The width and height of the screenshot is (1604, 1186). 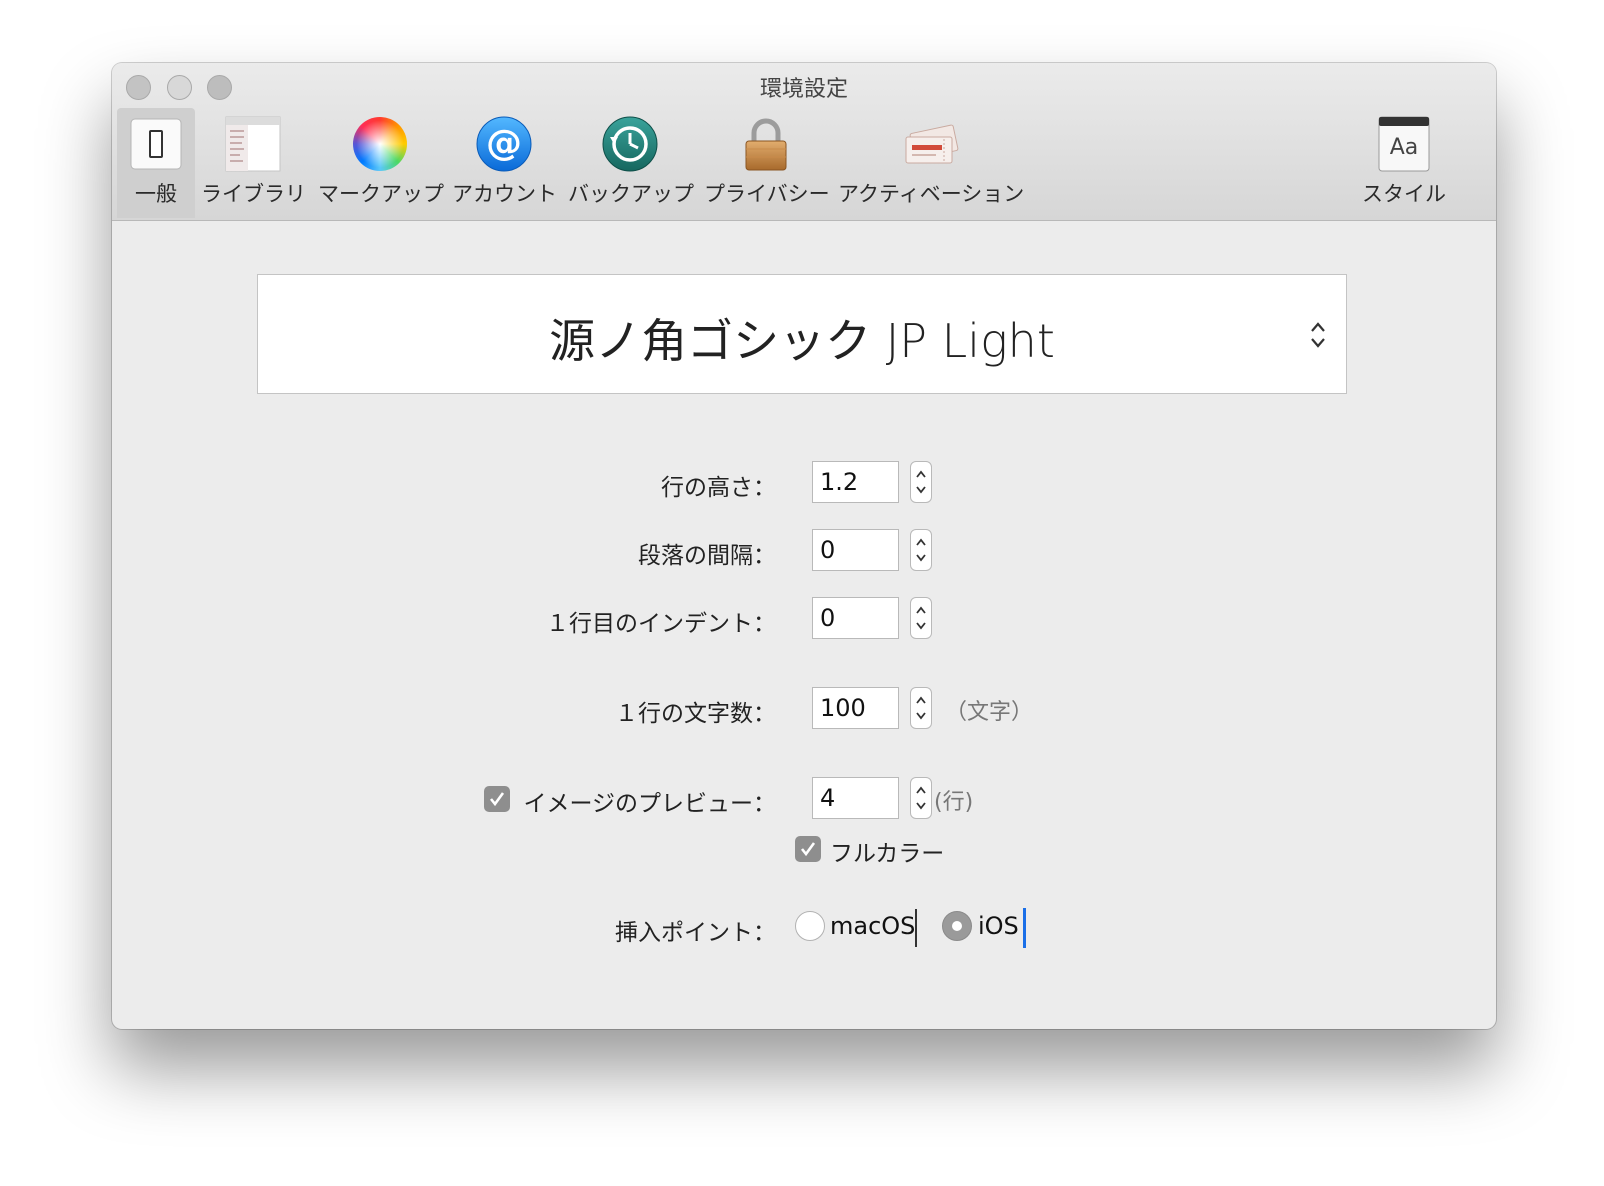 I want to click on library-icon, so click(x=253, y=144).